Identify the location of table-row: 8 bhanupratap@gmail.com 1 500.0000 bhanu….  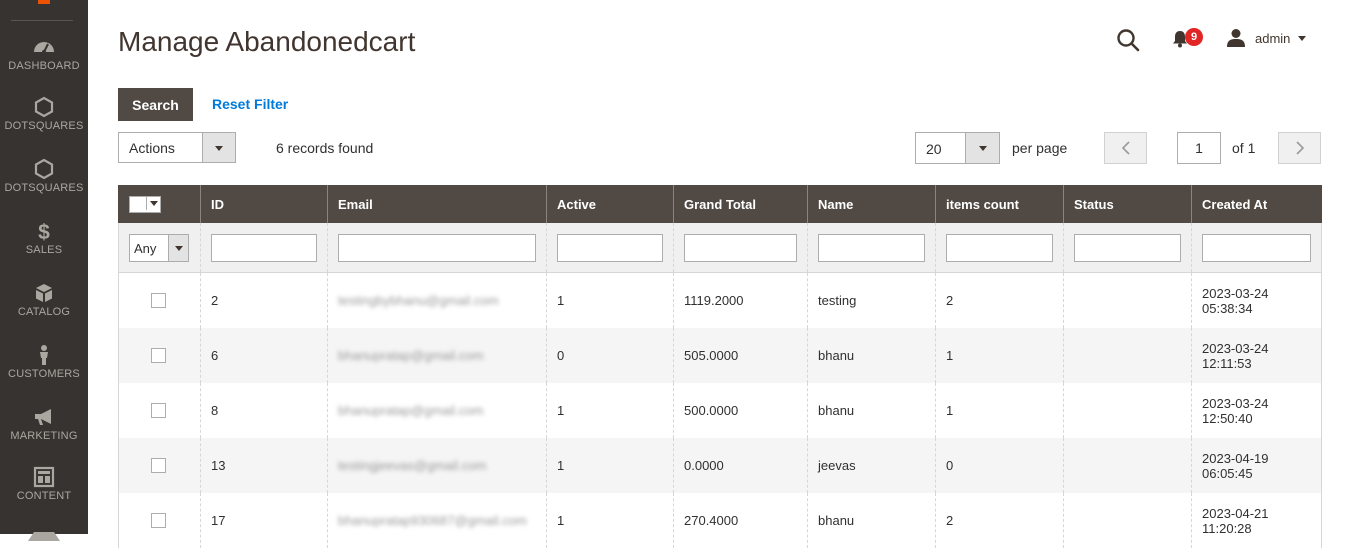
(720, 410).